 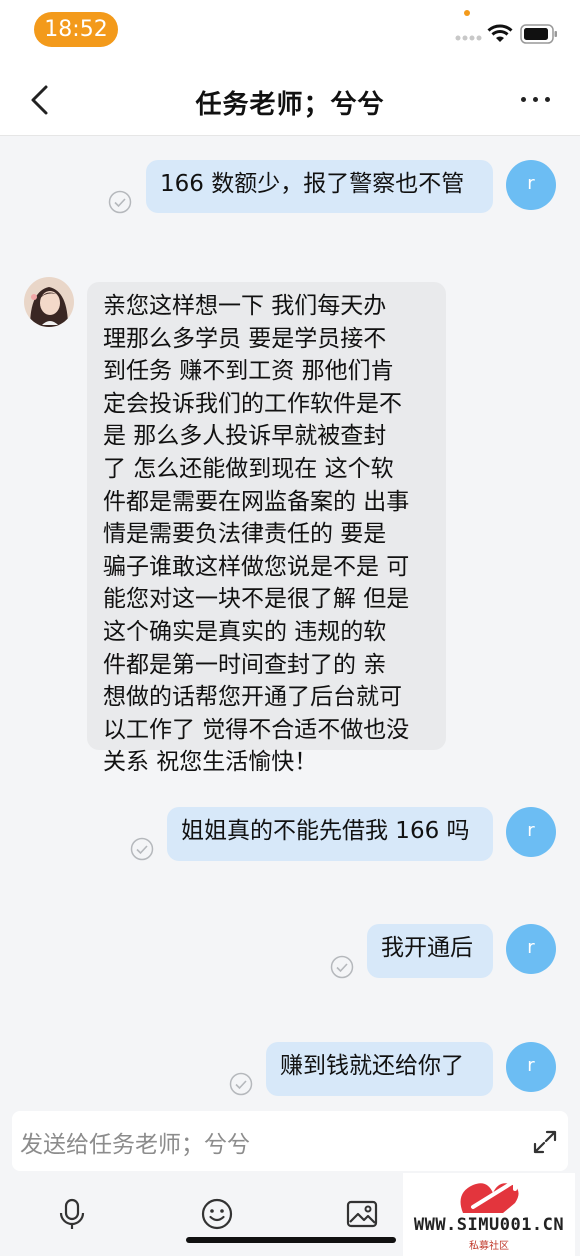 What do you see at coordinates (217, 1214) in the screenshot?
I see `emoji-icon` at bounding box center [217, 1214].